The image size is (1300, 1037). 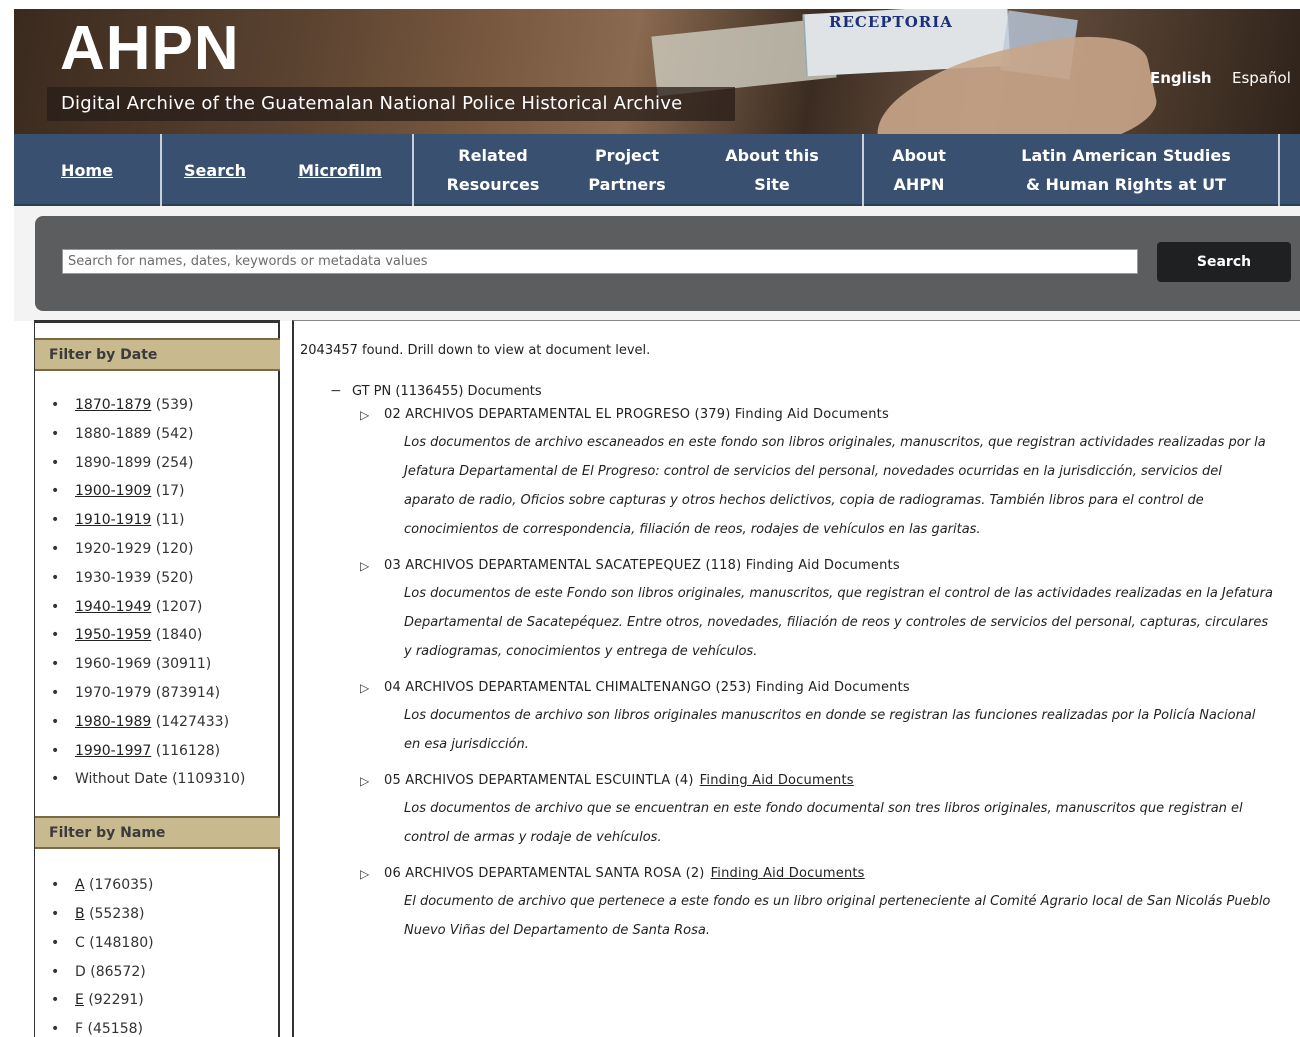 I want to click on name-filter-link: E, so click(x=79, y=1000).